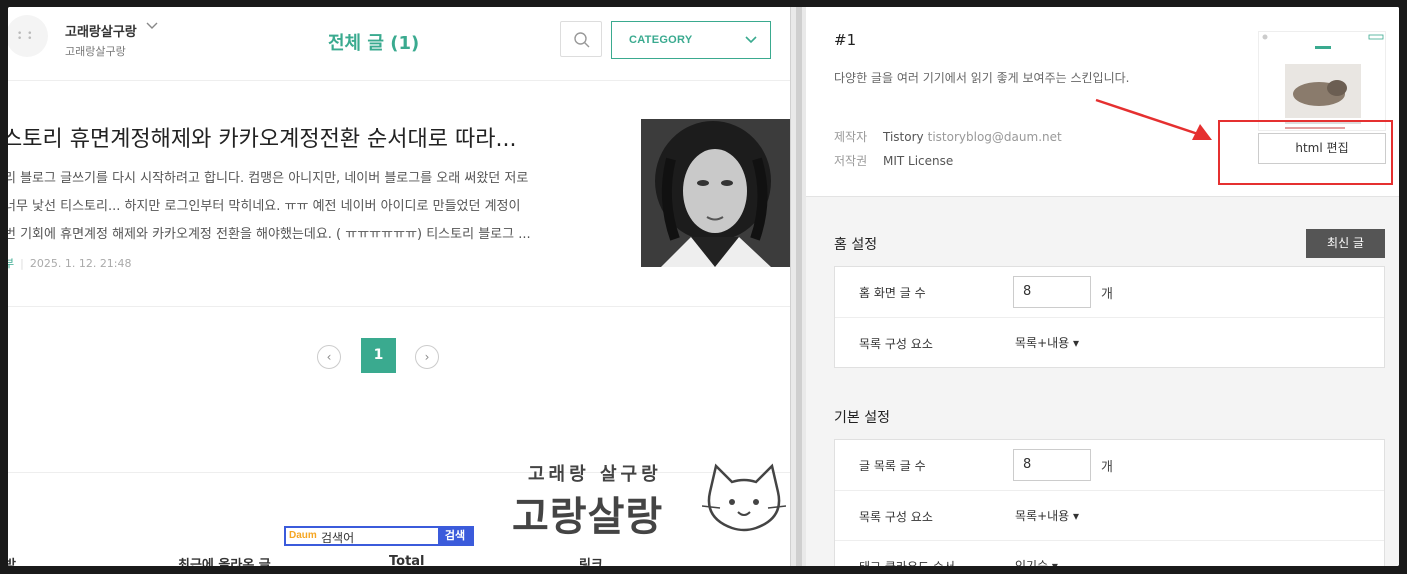 The width and height of the screenshot is (1407, 574). Describe the element at coordinates (851, 161) in the screenshot. I see `license-label: 저작권` at that location.